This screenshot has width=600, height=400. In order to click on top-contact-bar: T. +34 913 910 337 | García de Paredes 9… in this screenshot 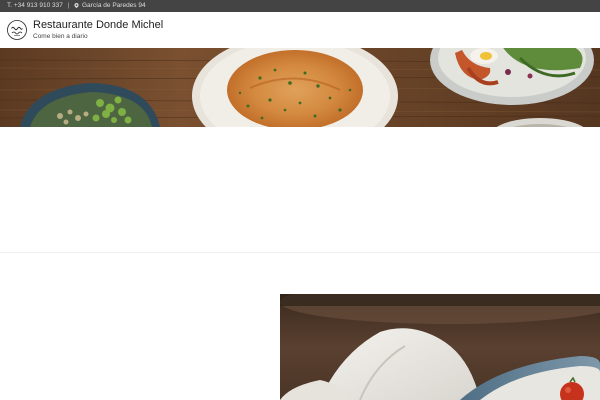, I will do `click(300, 6)`.